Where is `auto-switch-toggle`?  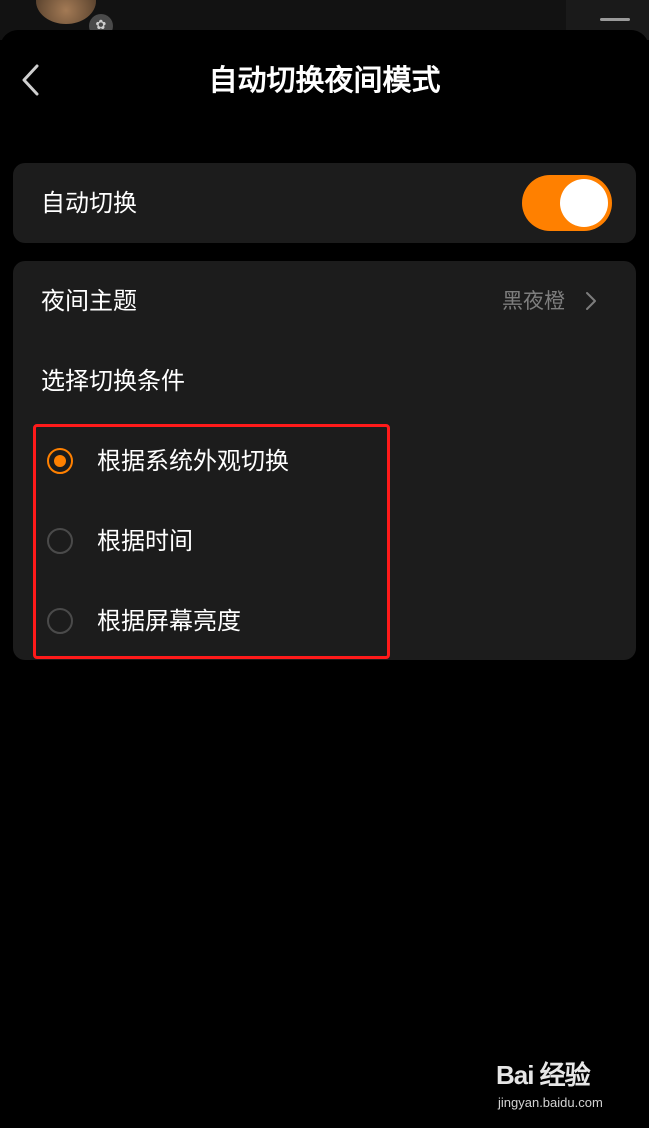 auto-switch-toggle is located at coordinates (567, 203).